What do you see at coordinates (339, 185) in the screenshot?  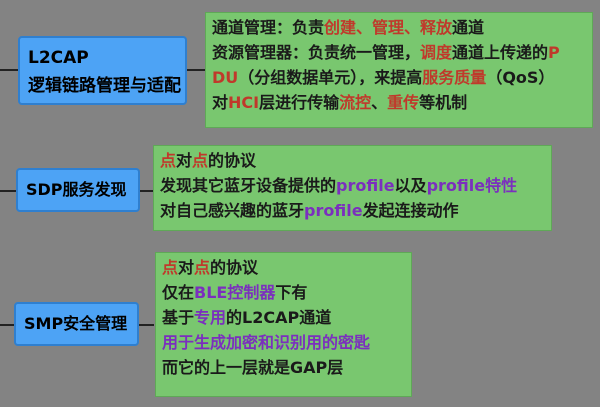 I see `panel-sdp-row: 发现其它蓝牙设备提供的profile以及profile特性` at bounding box center [339, 185].